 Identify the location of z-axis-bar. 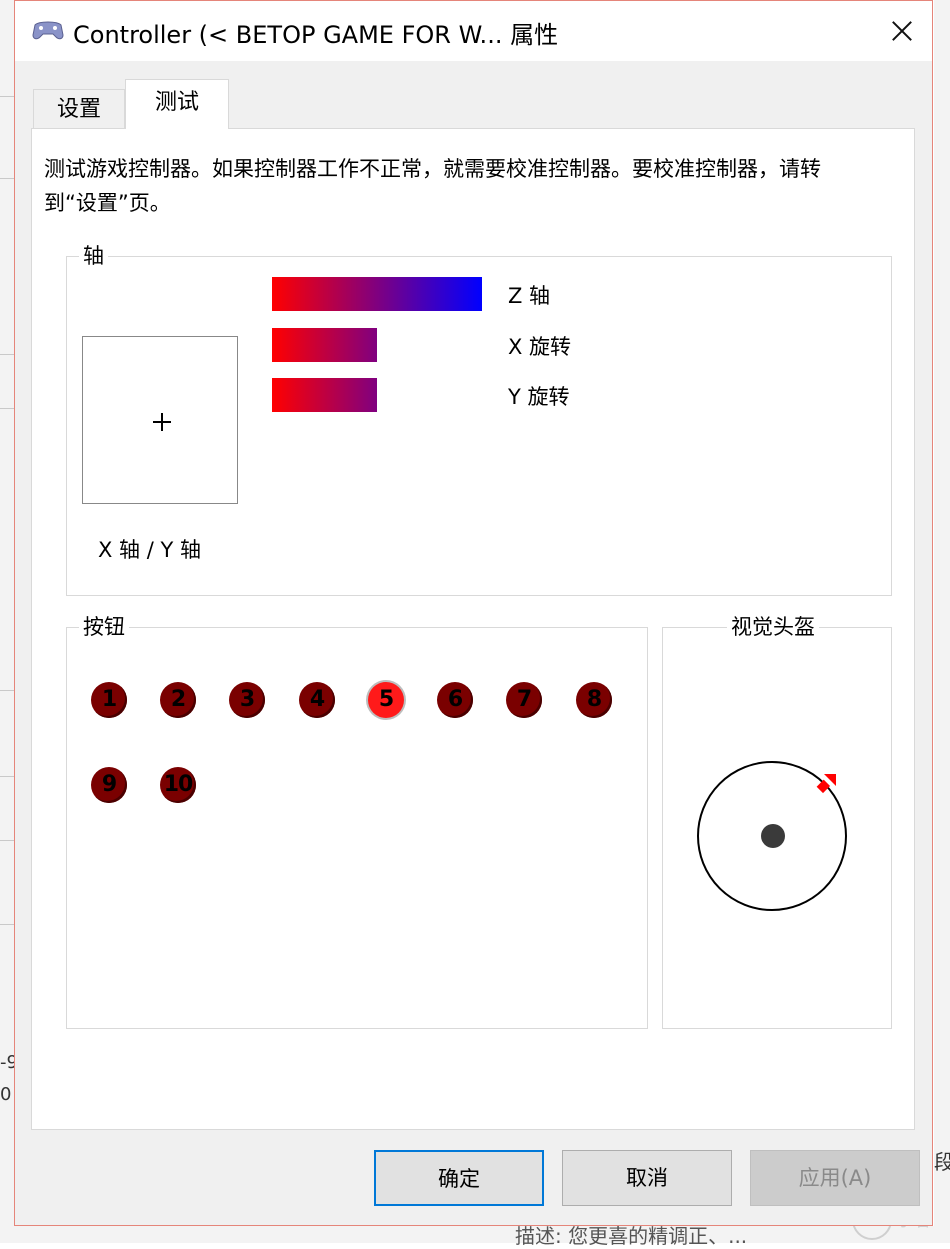
(377, 294).